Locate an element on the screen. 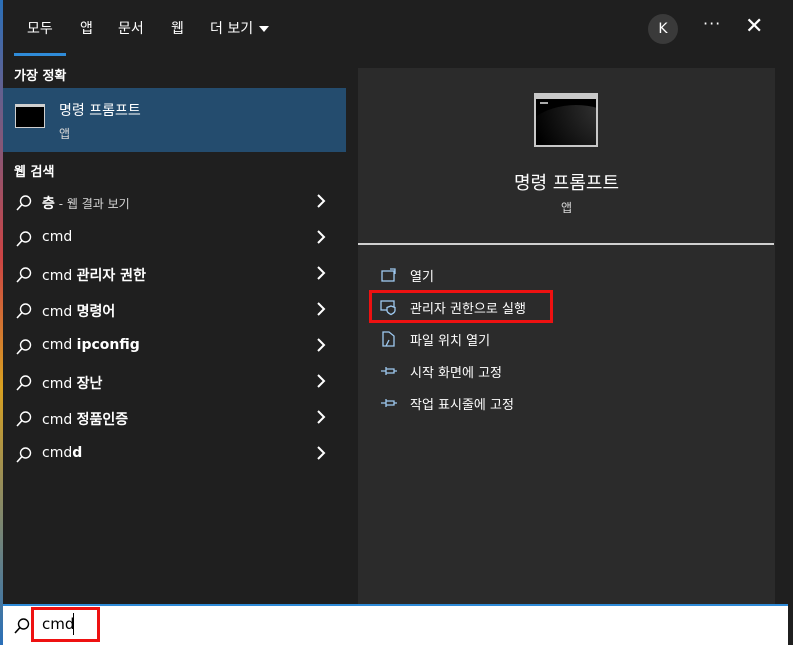 This screenshot has width=793, height=645. open-icon is located at coordinates (388, 275).